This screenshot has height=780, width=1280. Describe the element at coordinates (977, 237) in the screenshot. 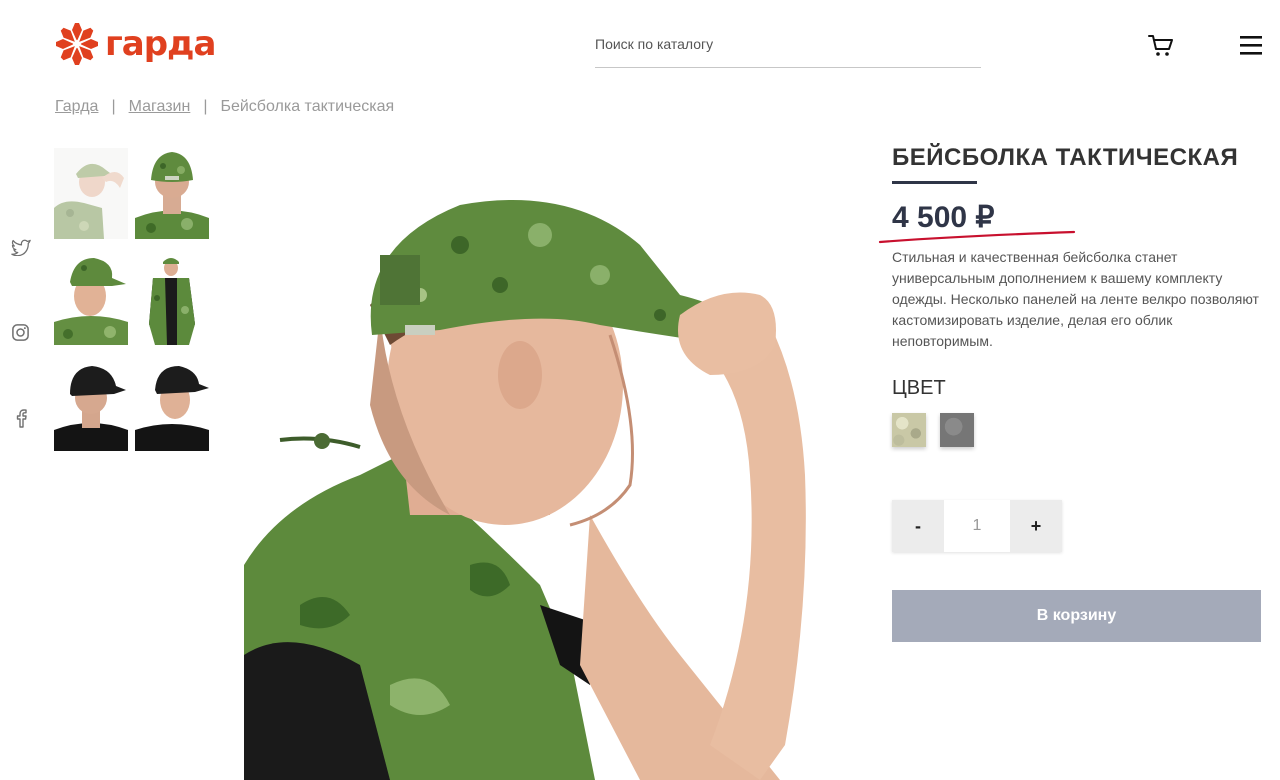

I see `price-underline-mark` at that location.